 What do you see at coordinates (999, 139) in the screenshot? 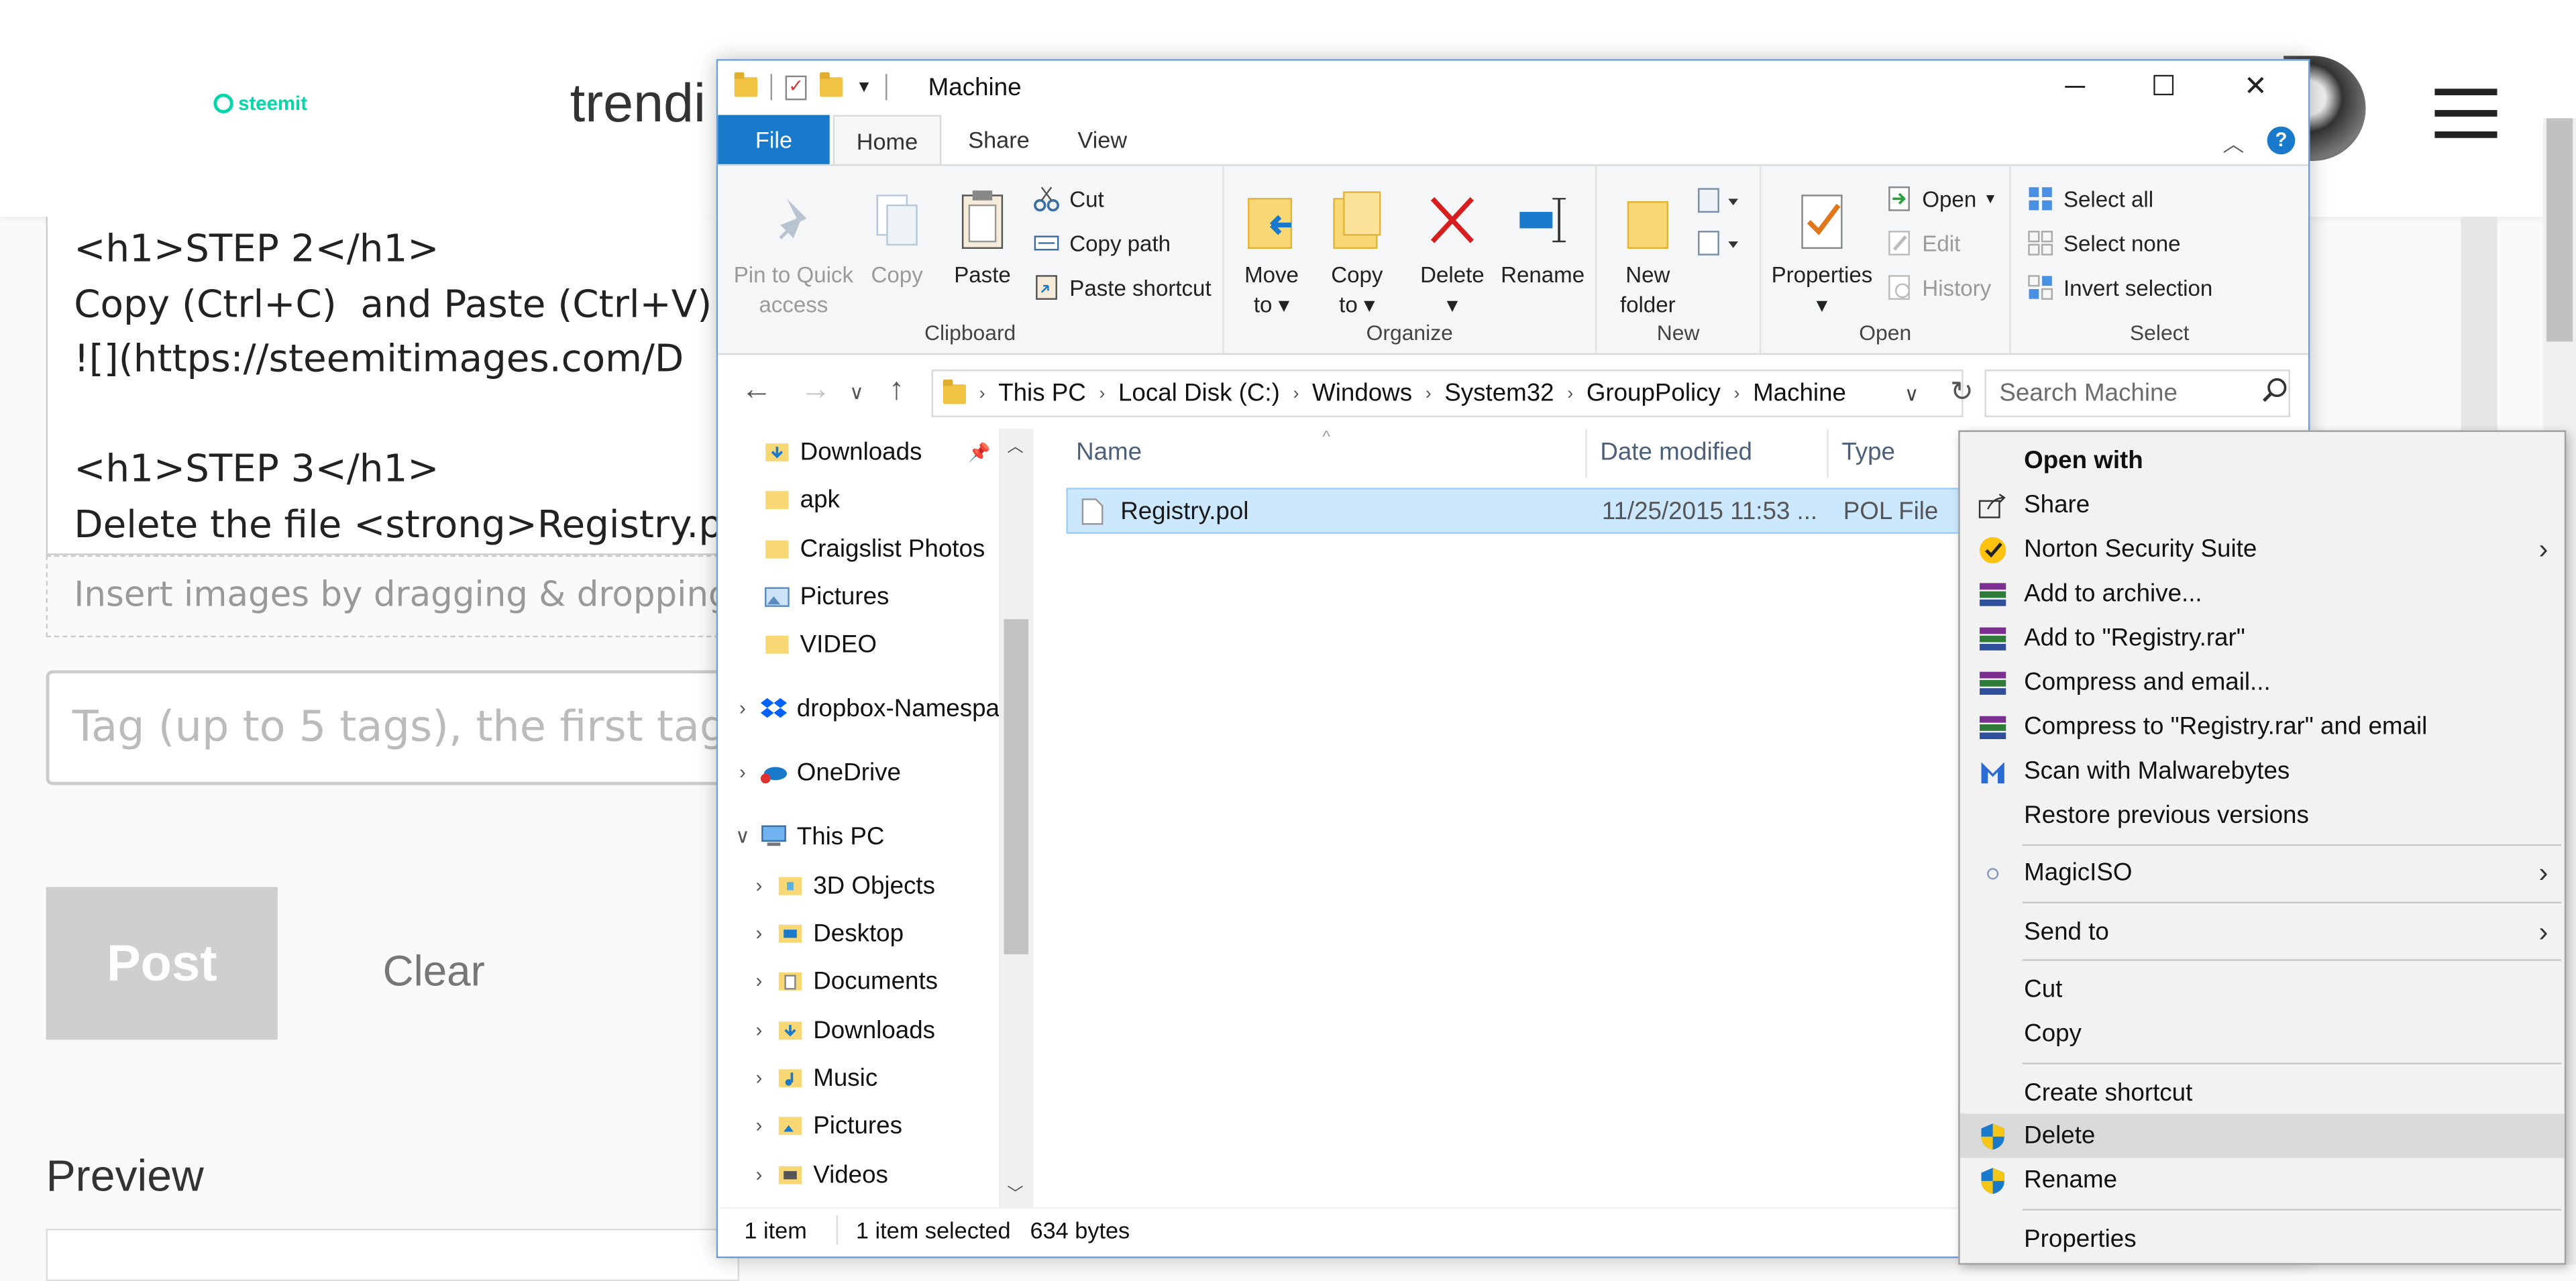
I see `tab-share: Share` at bounding box center [999, 139].